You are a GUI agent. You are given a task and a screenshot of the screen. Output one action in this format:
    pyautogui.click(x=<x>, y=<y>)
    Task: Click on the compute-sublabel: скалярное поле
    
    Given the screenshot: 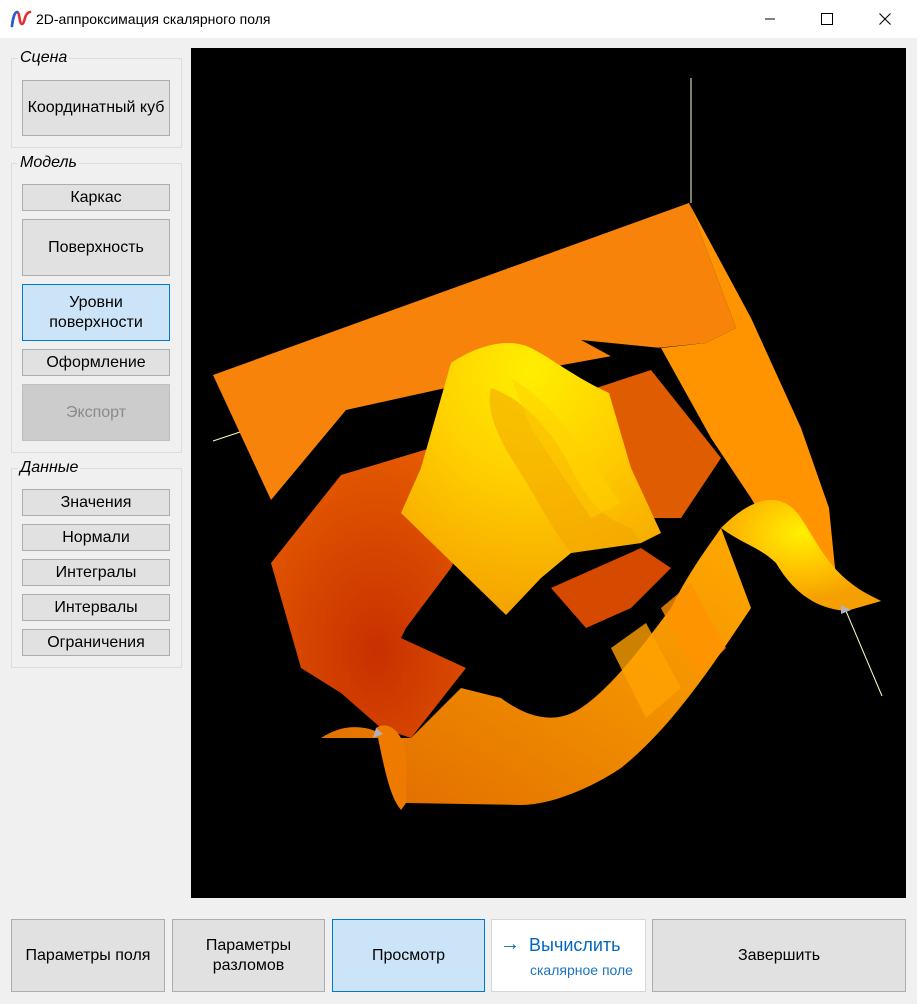 What is the action you would take?
    pyautogui.click(x=581, y=970)
    